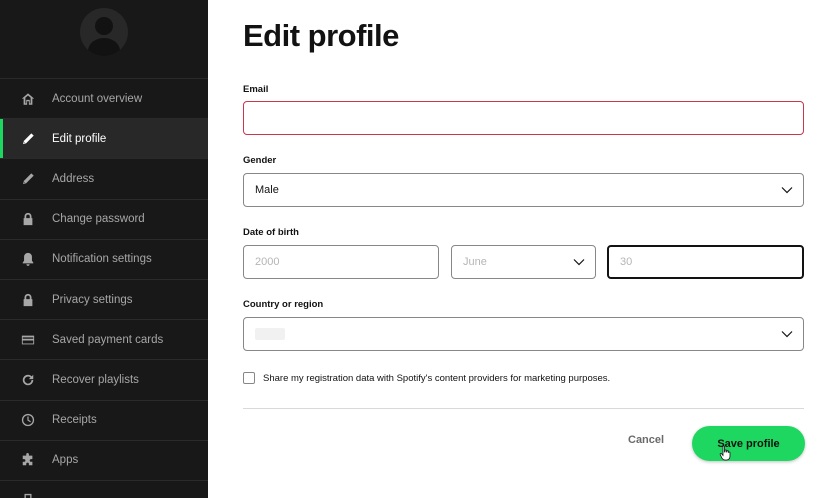  Describe the element at coordinates (95, 379) in the screenshot. I see `sidebar-item-label: Recover playlists` at that location.